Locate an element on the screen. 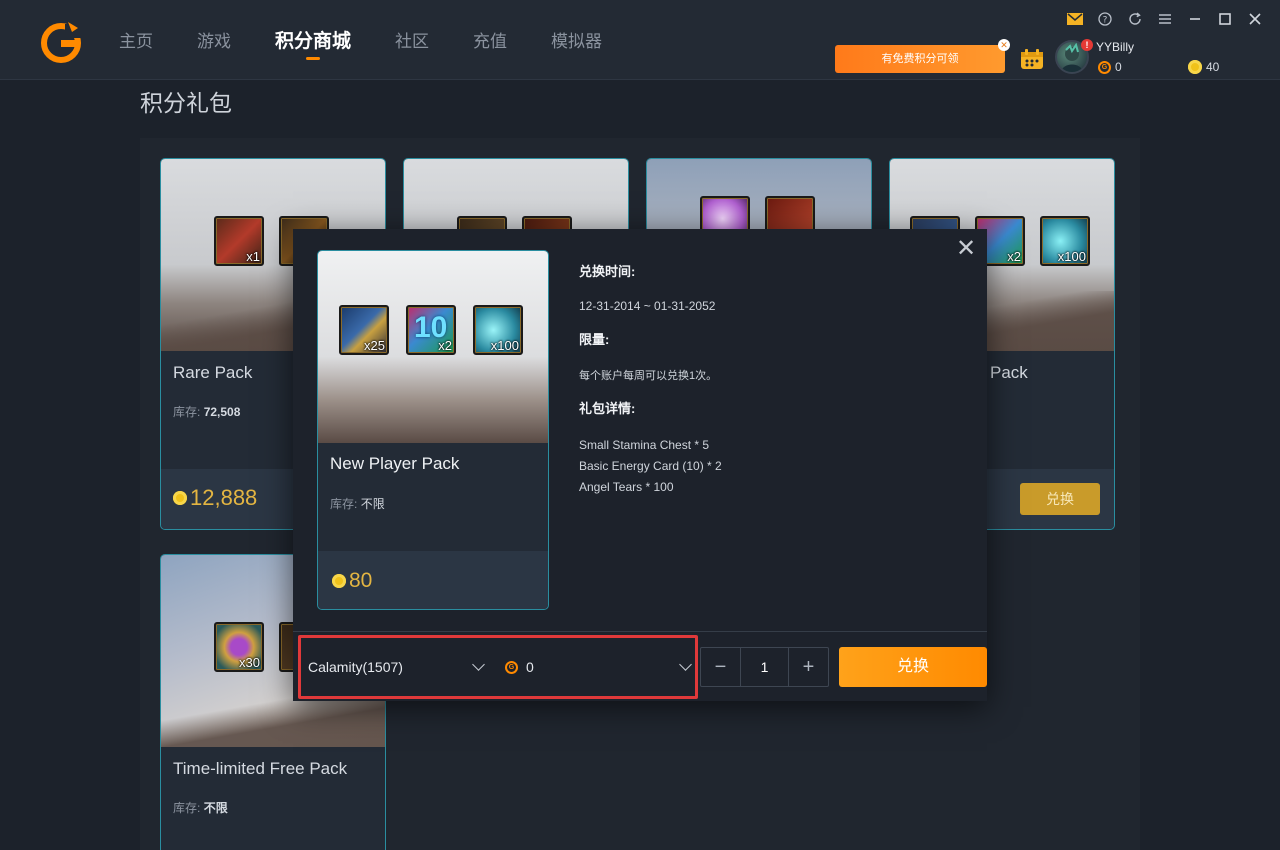 The height and width of the screenshot is (850, 1280). pack-stock: 库存: 72,508 is located at coordinates (207, 412).